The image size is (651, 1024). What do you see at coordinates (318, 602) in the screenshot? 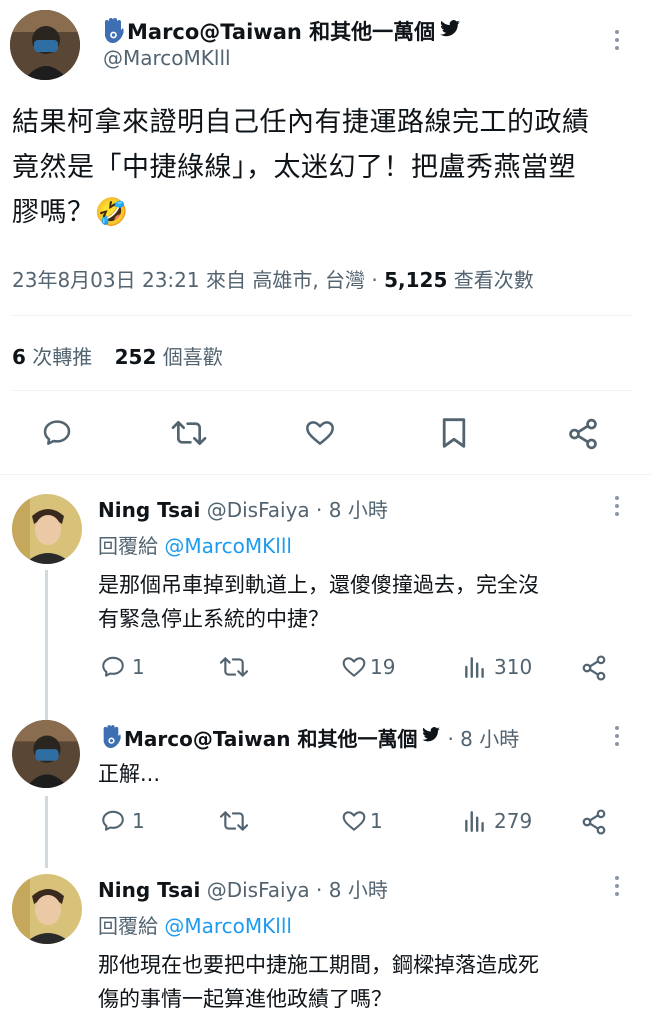
I see `reply-text: 是那個吊車掉到軌道上，還傻傻撞過去，完全沒 有緊急停止系統的中捷？` at bounding box center [318, 602].